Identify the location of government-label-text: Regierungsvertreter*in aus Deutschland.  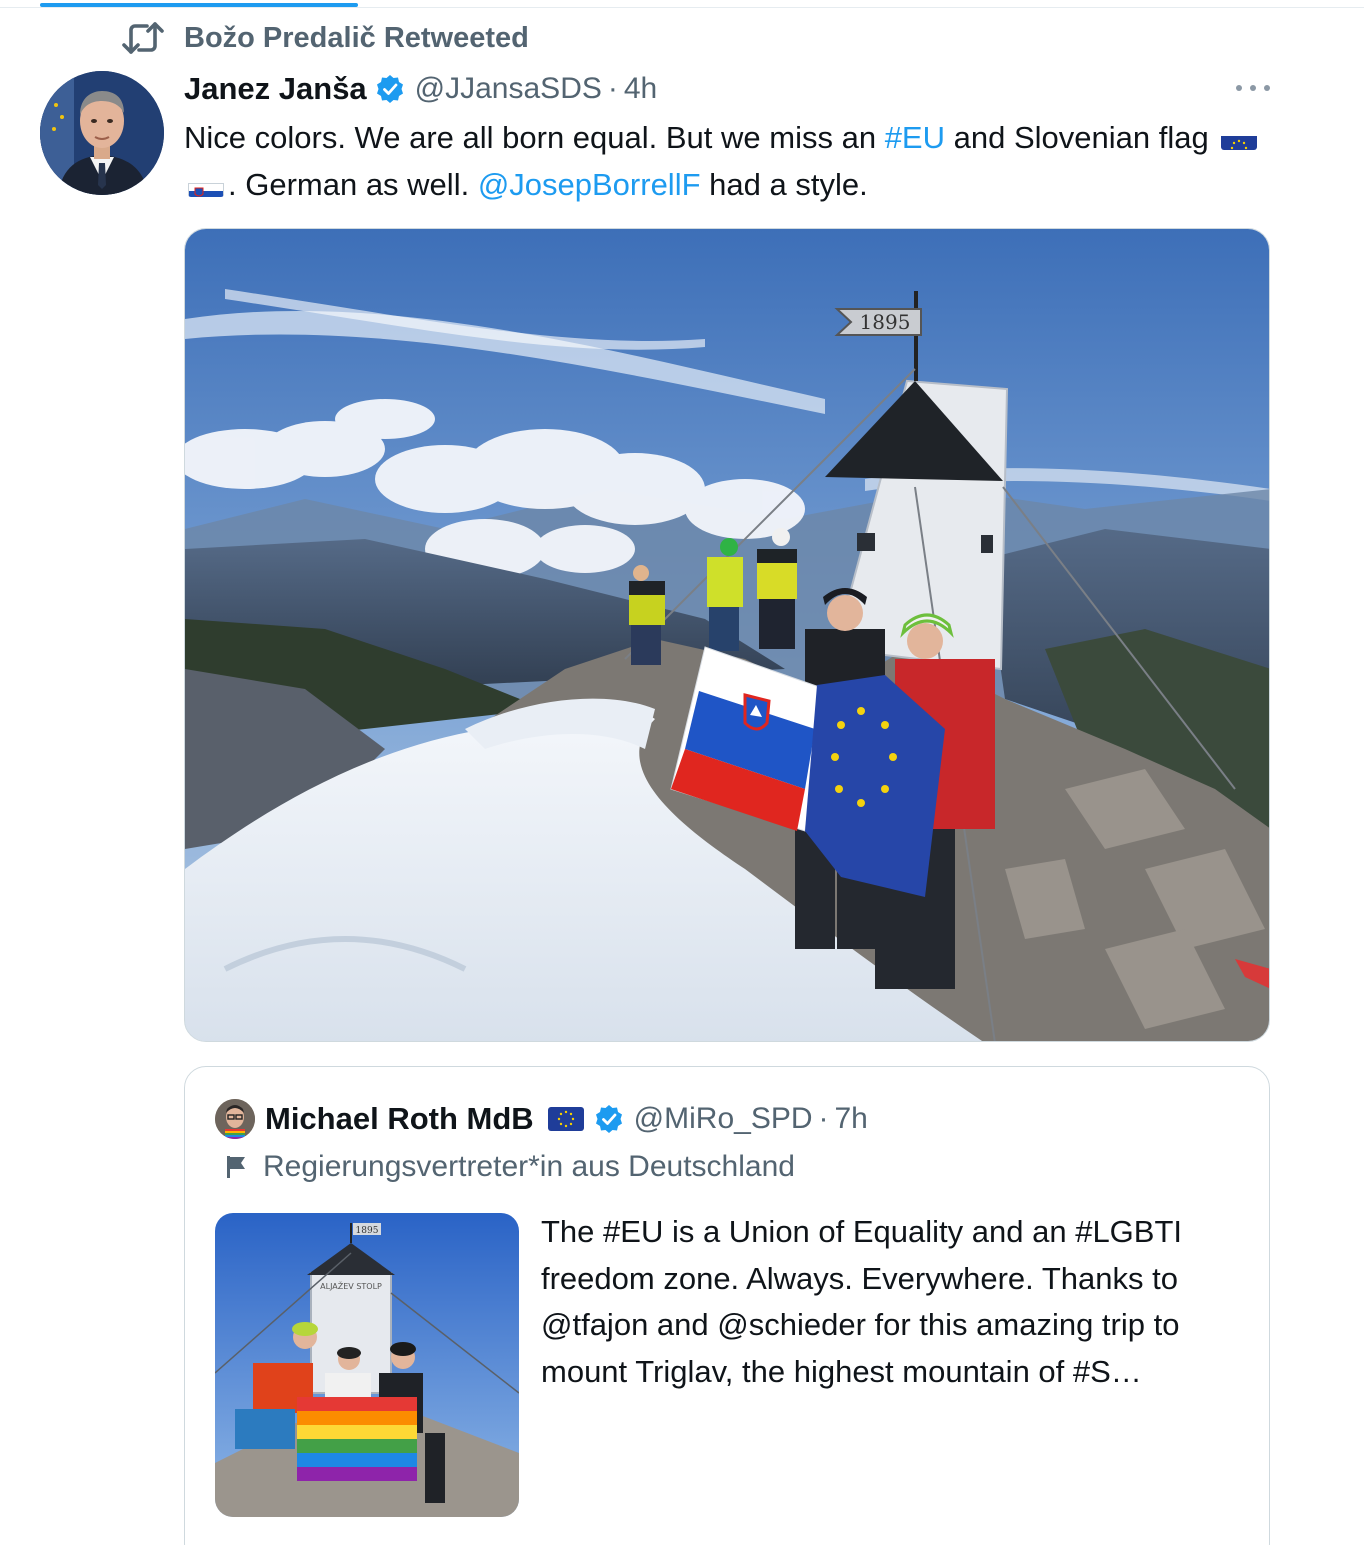
(529, 1166).